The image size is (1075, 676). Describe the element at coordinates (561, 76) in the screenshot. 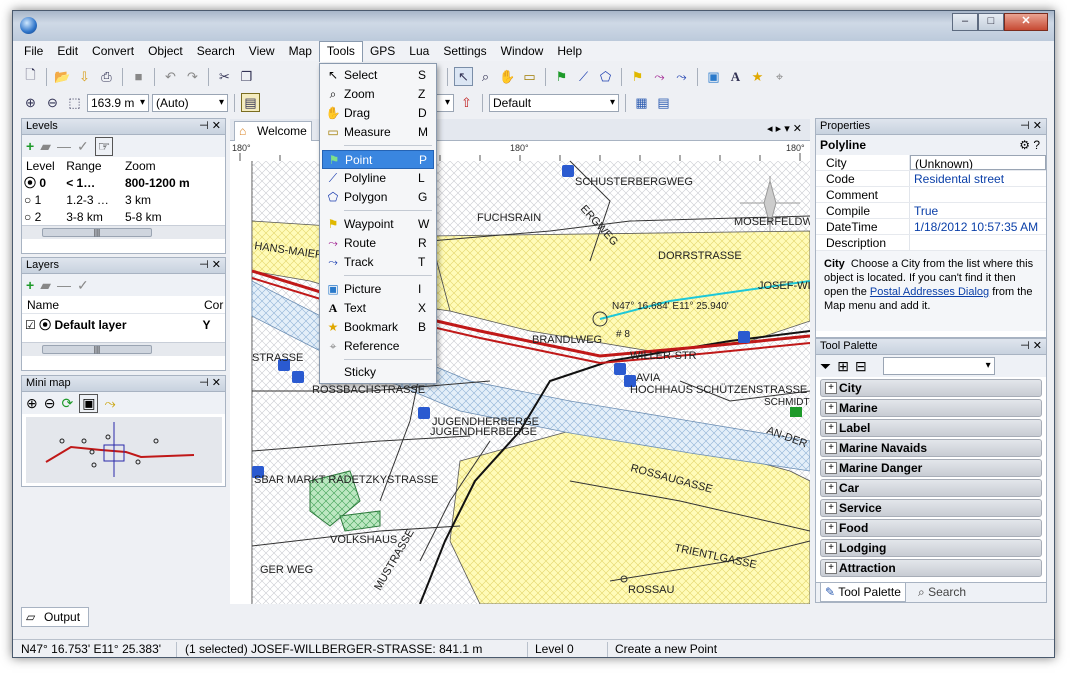

I see `point-tool-icon: ⚑` at that location.